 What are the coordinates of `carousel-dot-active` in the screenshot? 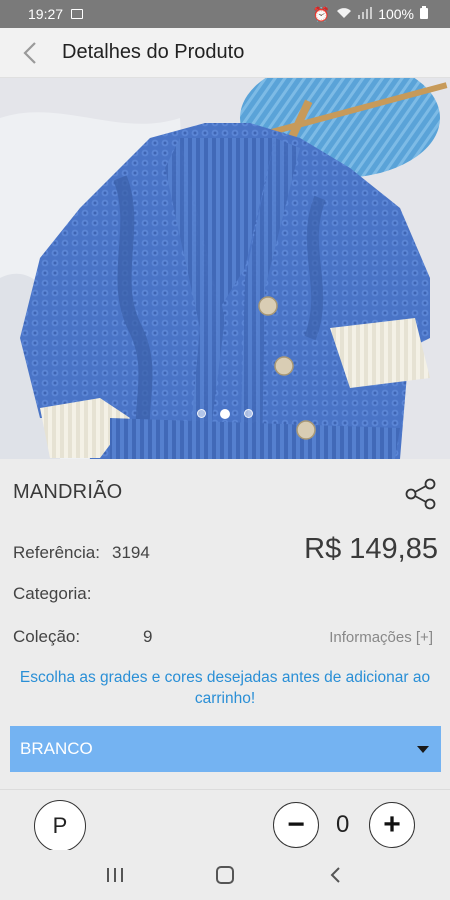 It's located at (225, 414).